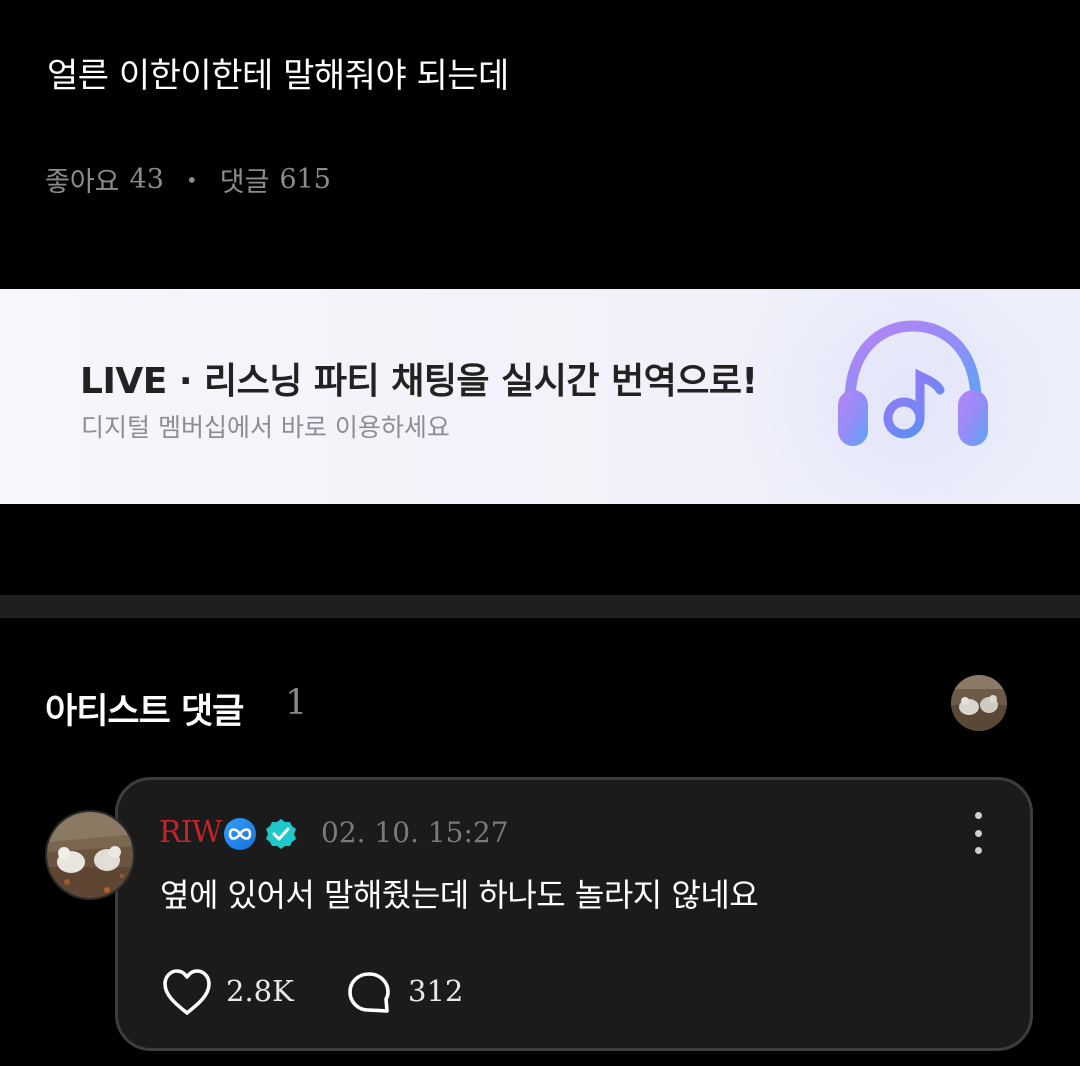 The width and height of the screenshot is (1080, 1066). What do you see at coordinates (144, 712) in the screenshot?
I see `artist-comments-title: 아티스트 댓글` at bounding box center [144, 712].